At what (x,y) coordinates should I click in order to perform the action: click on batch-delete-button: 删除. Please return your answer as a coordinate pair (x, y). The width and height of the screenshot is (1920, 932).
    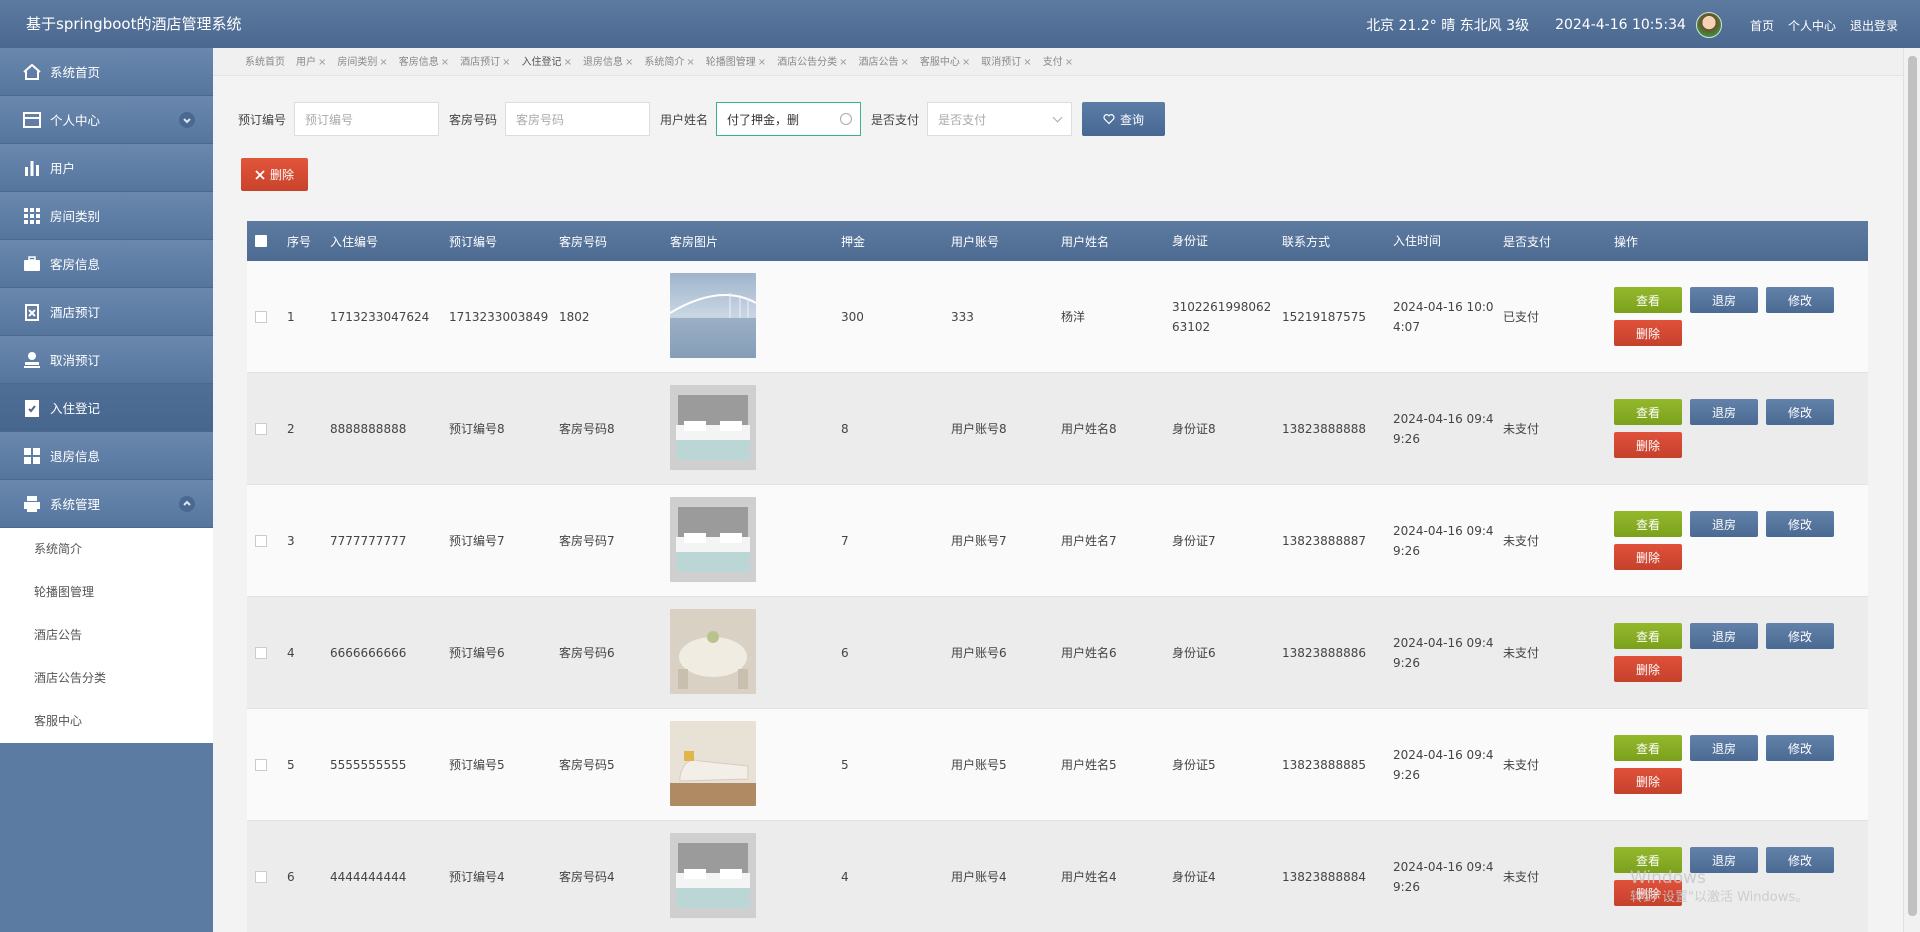
    Looking at the image, I should click on (274, 174).